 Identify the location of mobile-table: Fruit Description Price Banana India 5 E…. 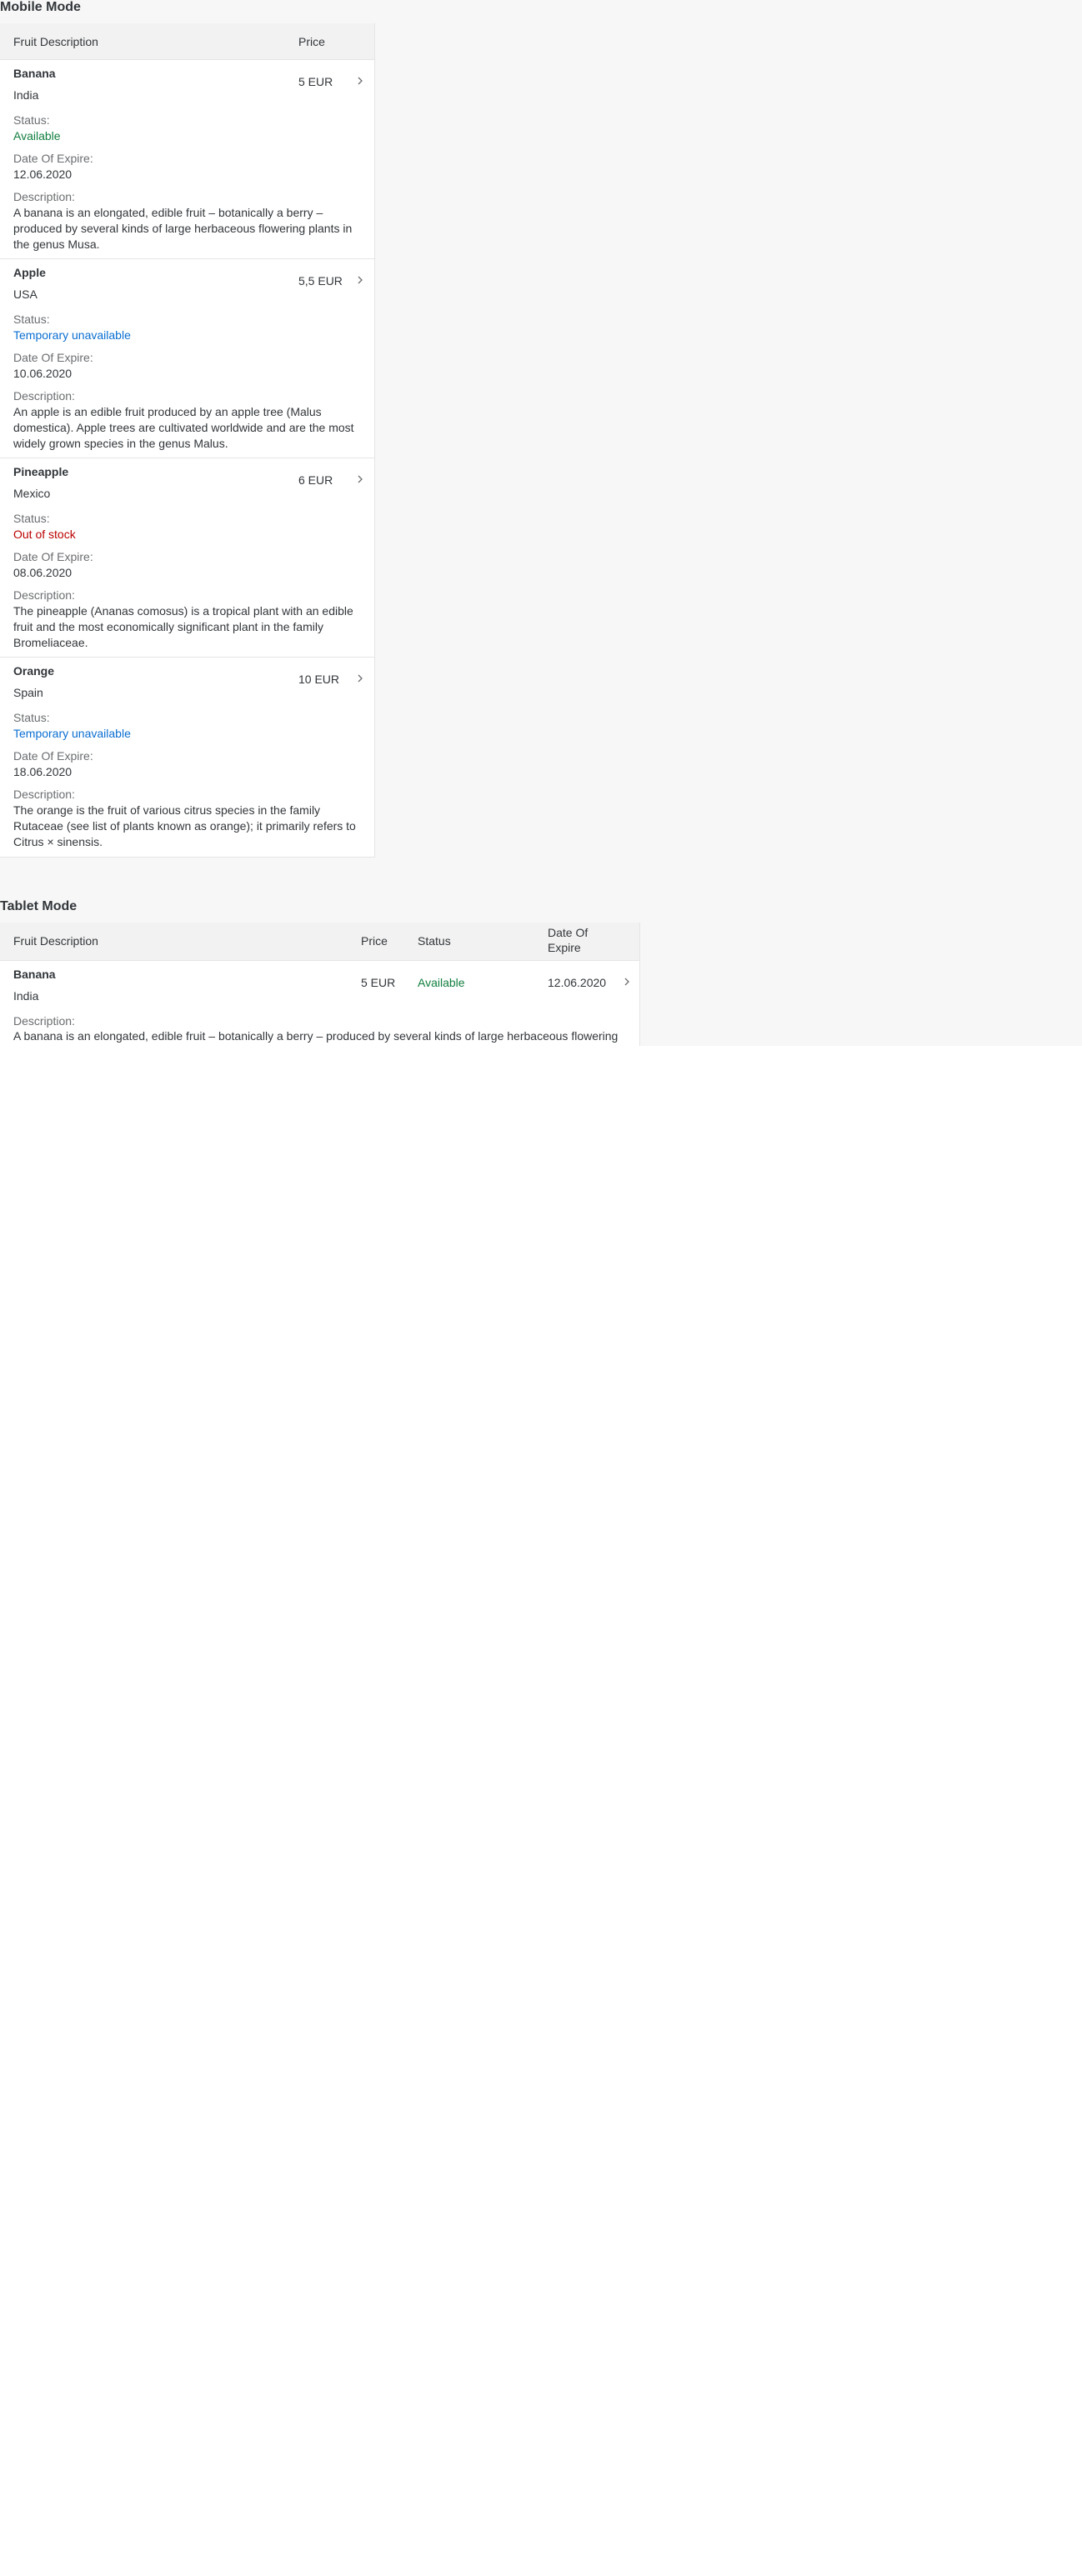
(188, 440).